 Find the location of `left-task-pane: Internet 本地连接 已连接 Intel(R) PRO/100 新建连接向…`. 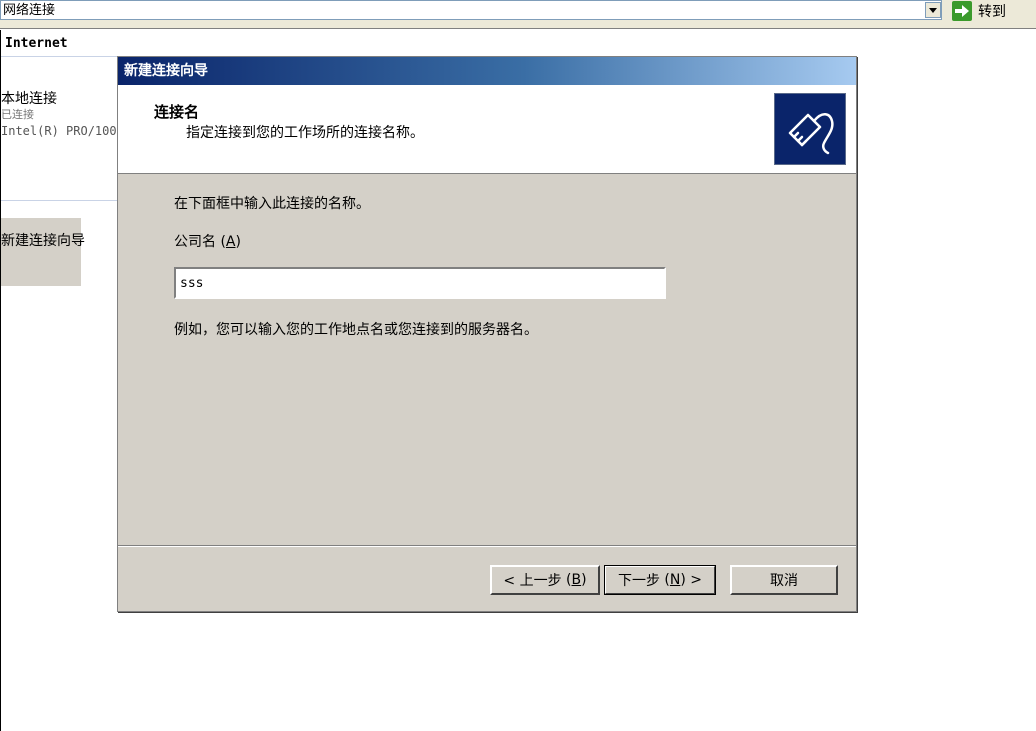

left-task-pane: Internet 本地连接 已连接 Intel(R) PRO/100 新建连接向… is located at coordinates (58, 380).